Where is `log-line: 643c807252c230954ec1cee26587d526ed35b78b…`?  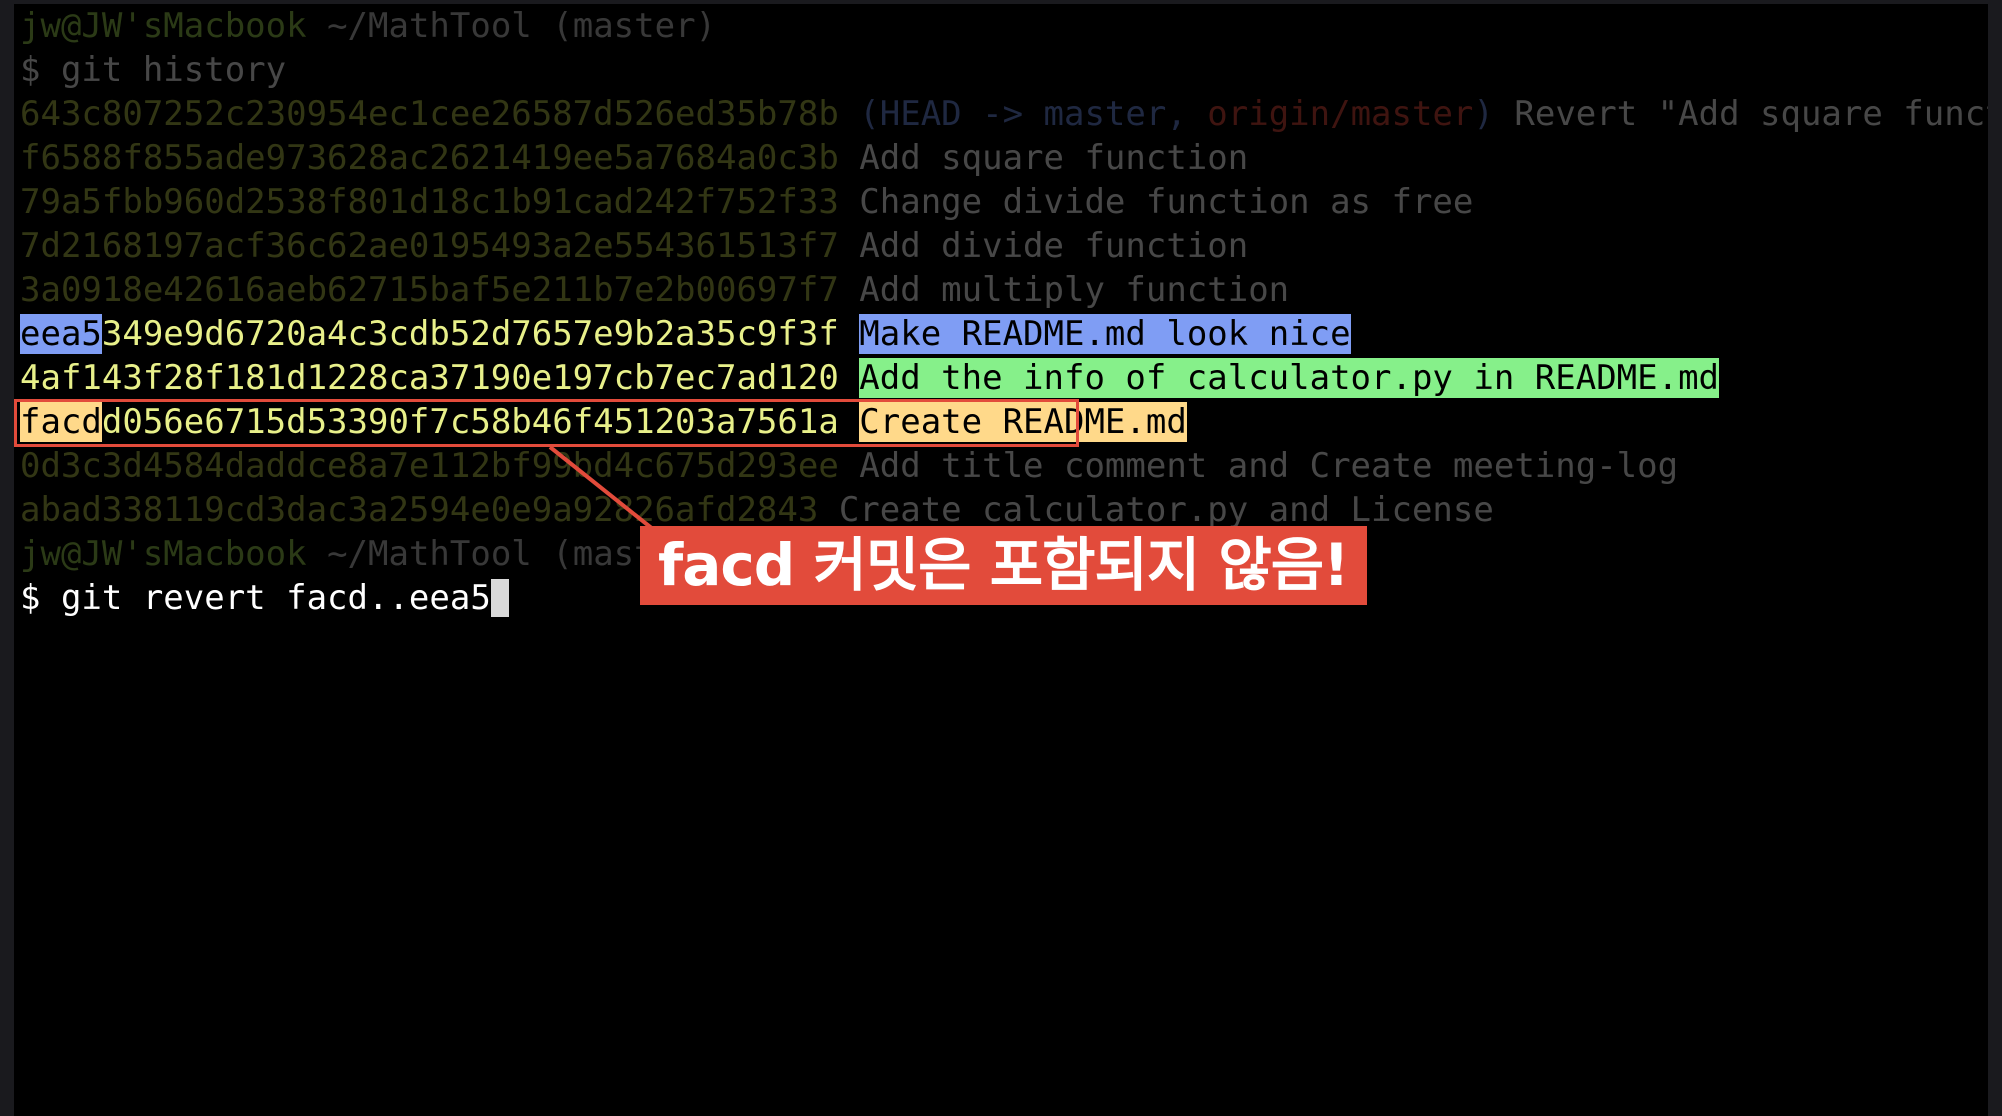
log-line: 643c807252c230954ec1cee26587d526ed35b78b… is located at coordinates (1004, 114).